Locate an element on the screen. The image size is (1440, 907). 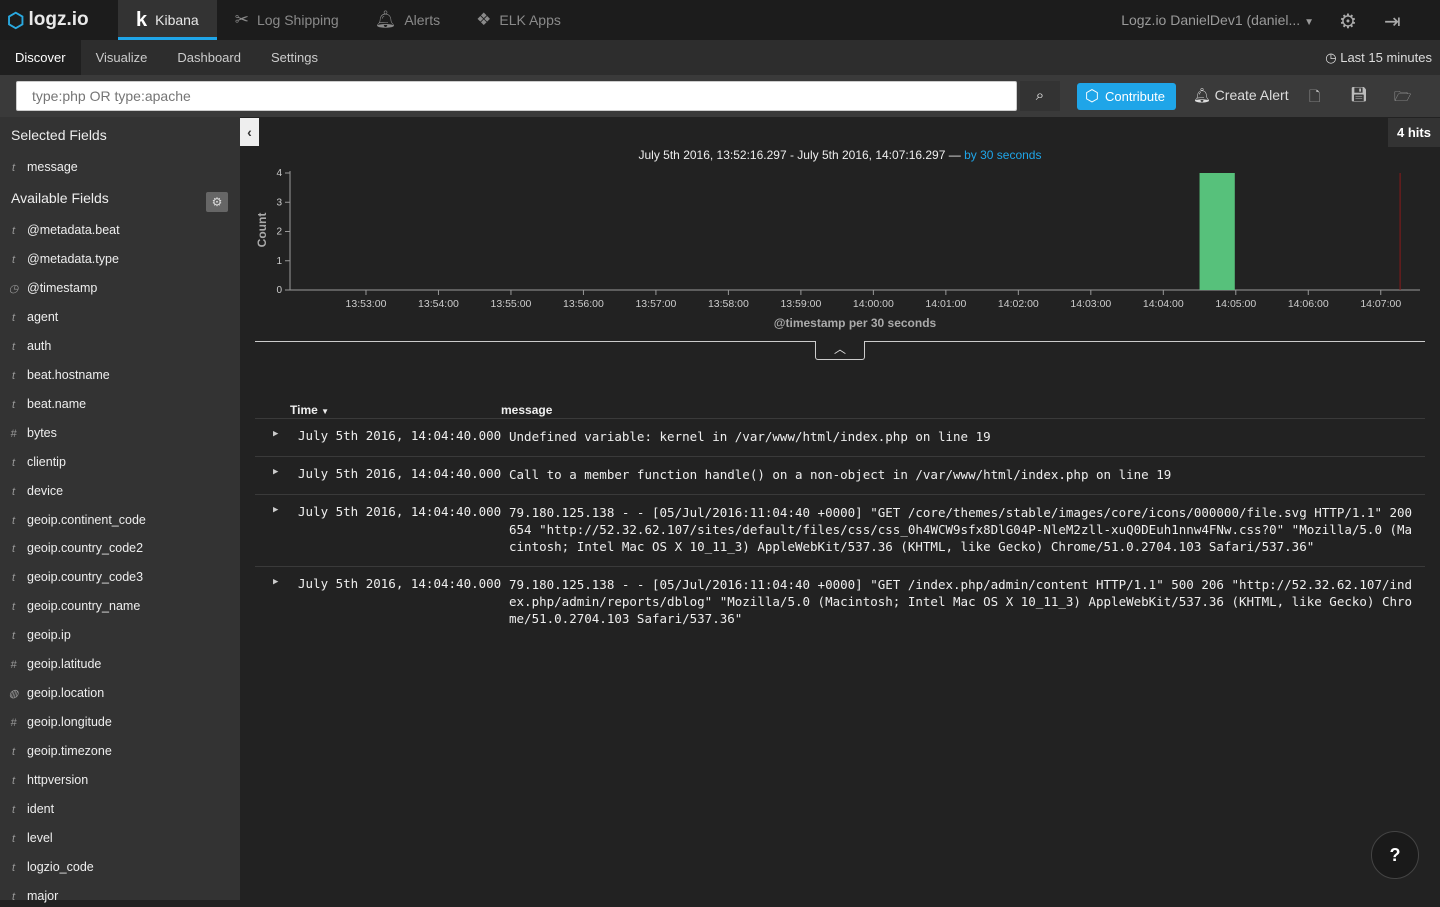
x-axis-label: @timestamp per 30 seconds is located at coordinates (855, 323).